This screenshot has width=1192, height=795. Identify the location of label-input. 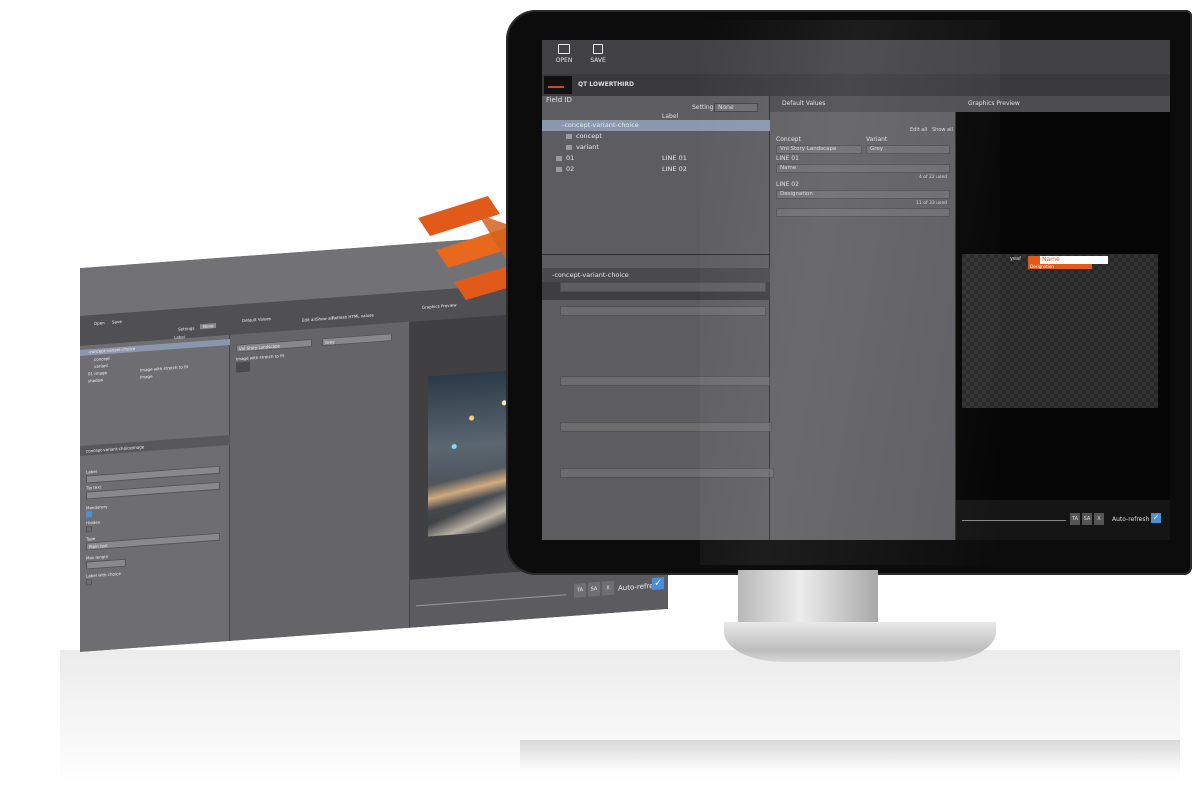
(153, 474).